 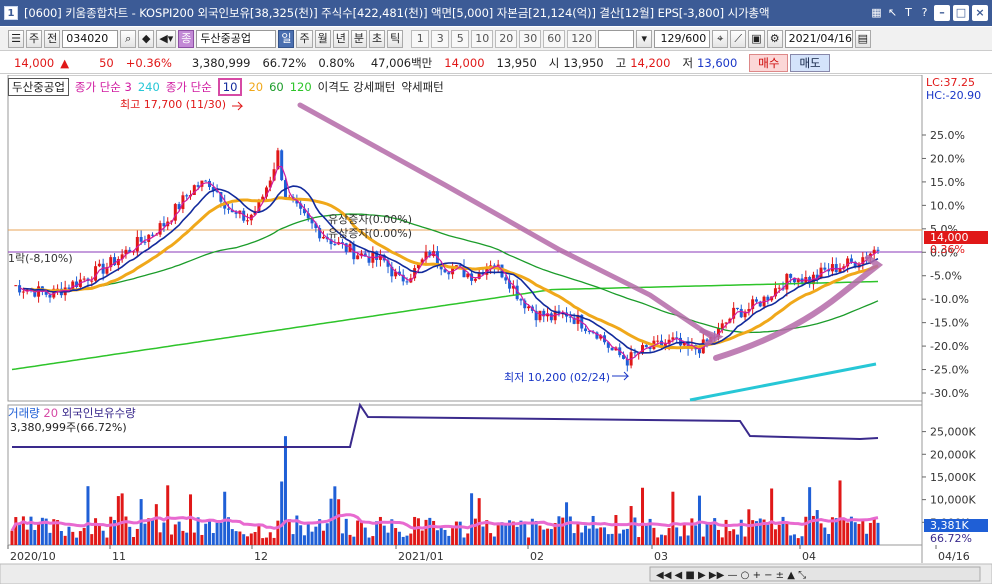 What do you see at coordinates (876, 13) in the screenshot?
I see `grid-icon: ▦` at bounding box center [876, 13].